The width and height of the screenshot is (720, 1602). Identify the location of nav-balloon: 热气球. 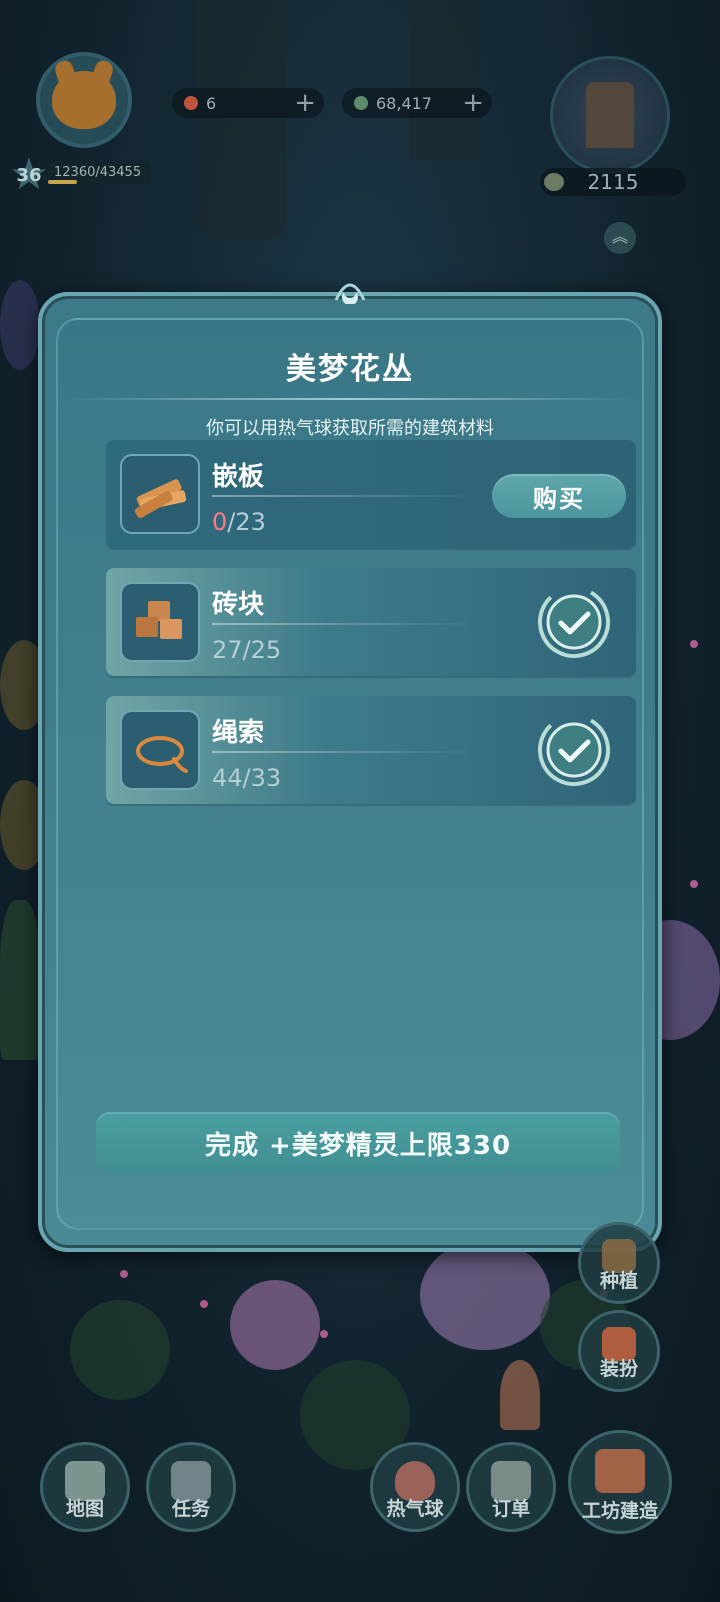
(415, 1487).